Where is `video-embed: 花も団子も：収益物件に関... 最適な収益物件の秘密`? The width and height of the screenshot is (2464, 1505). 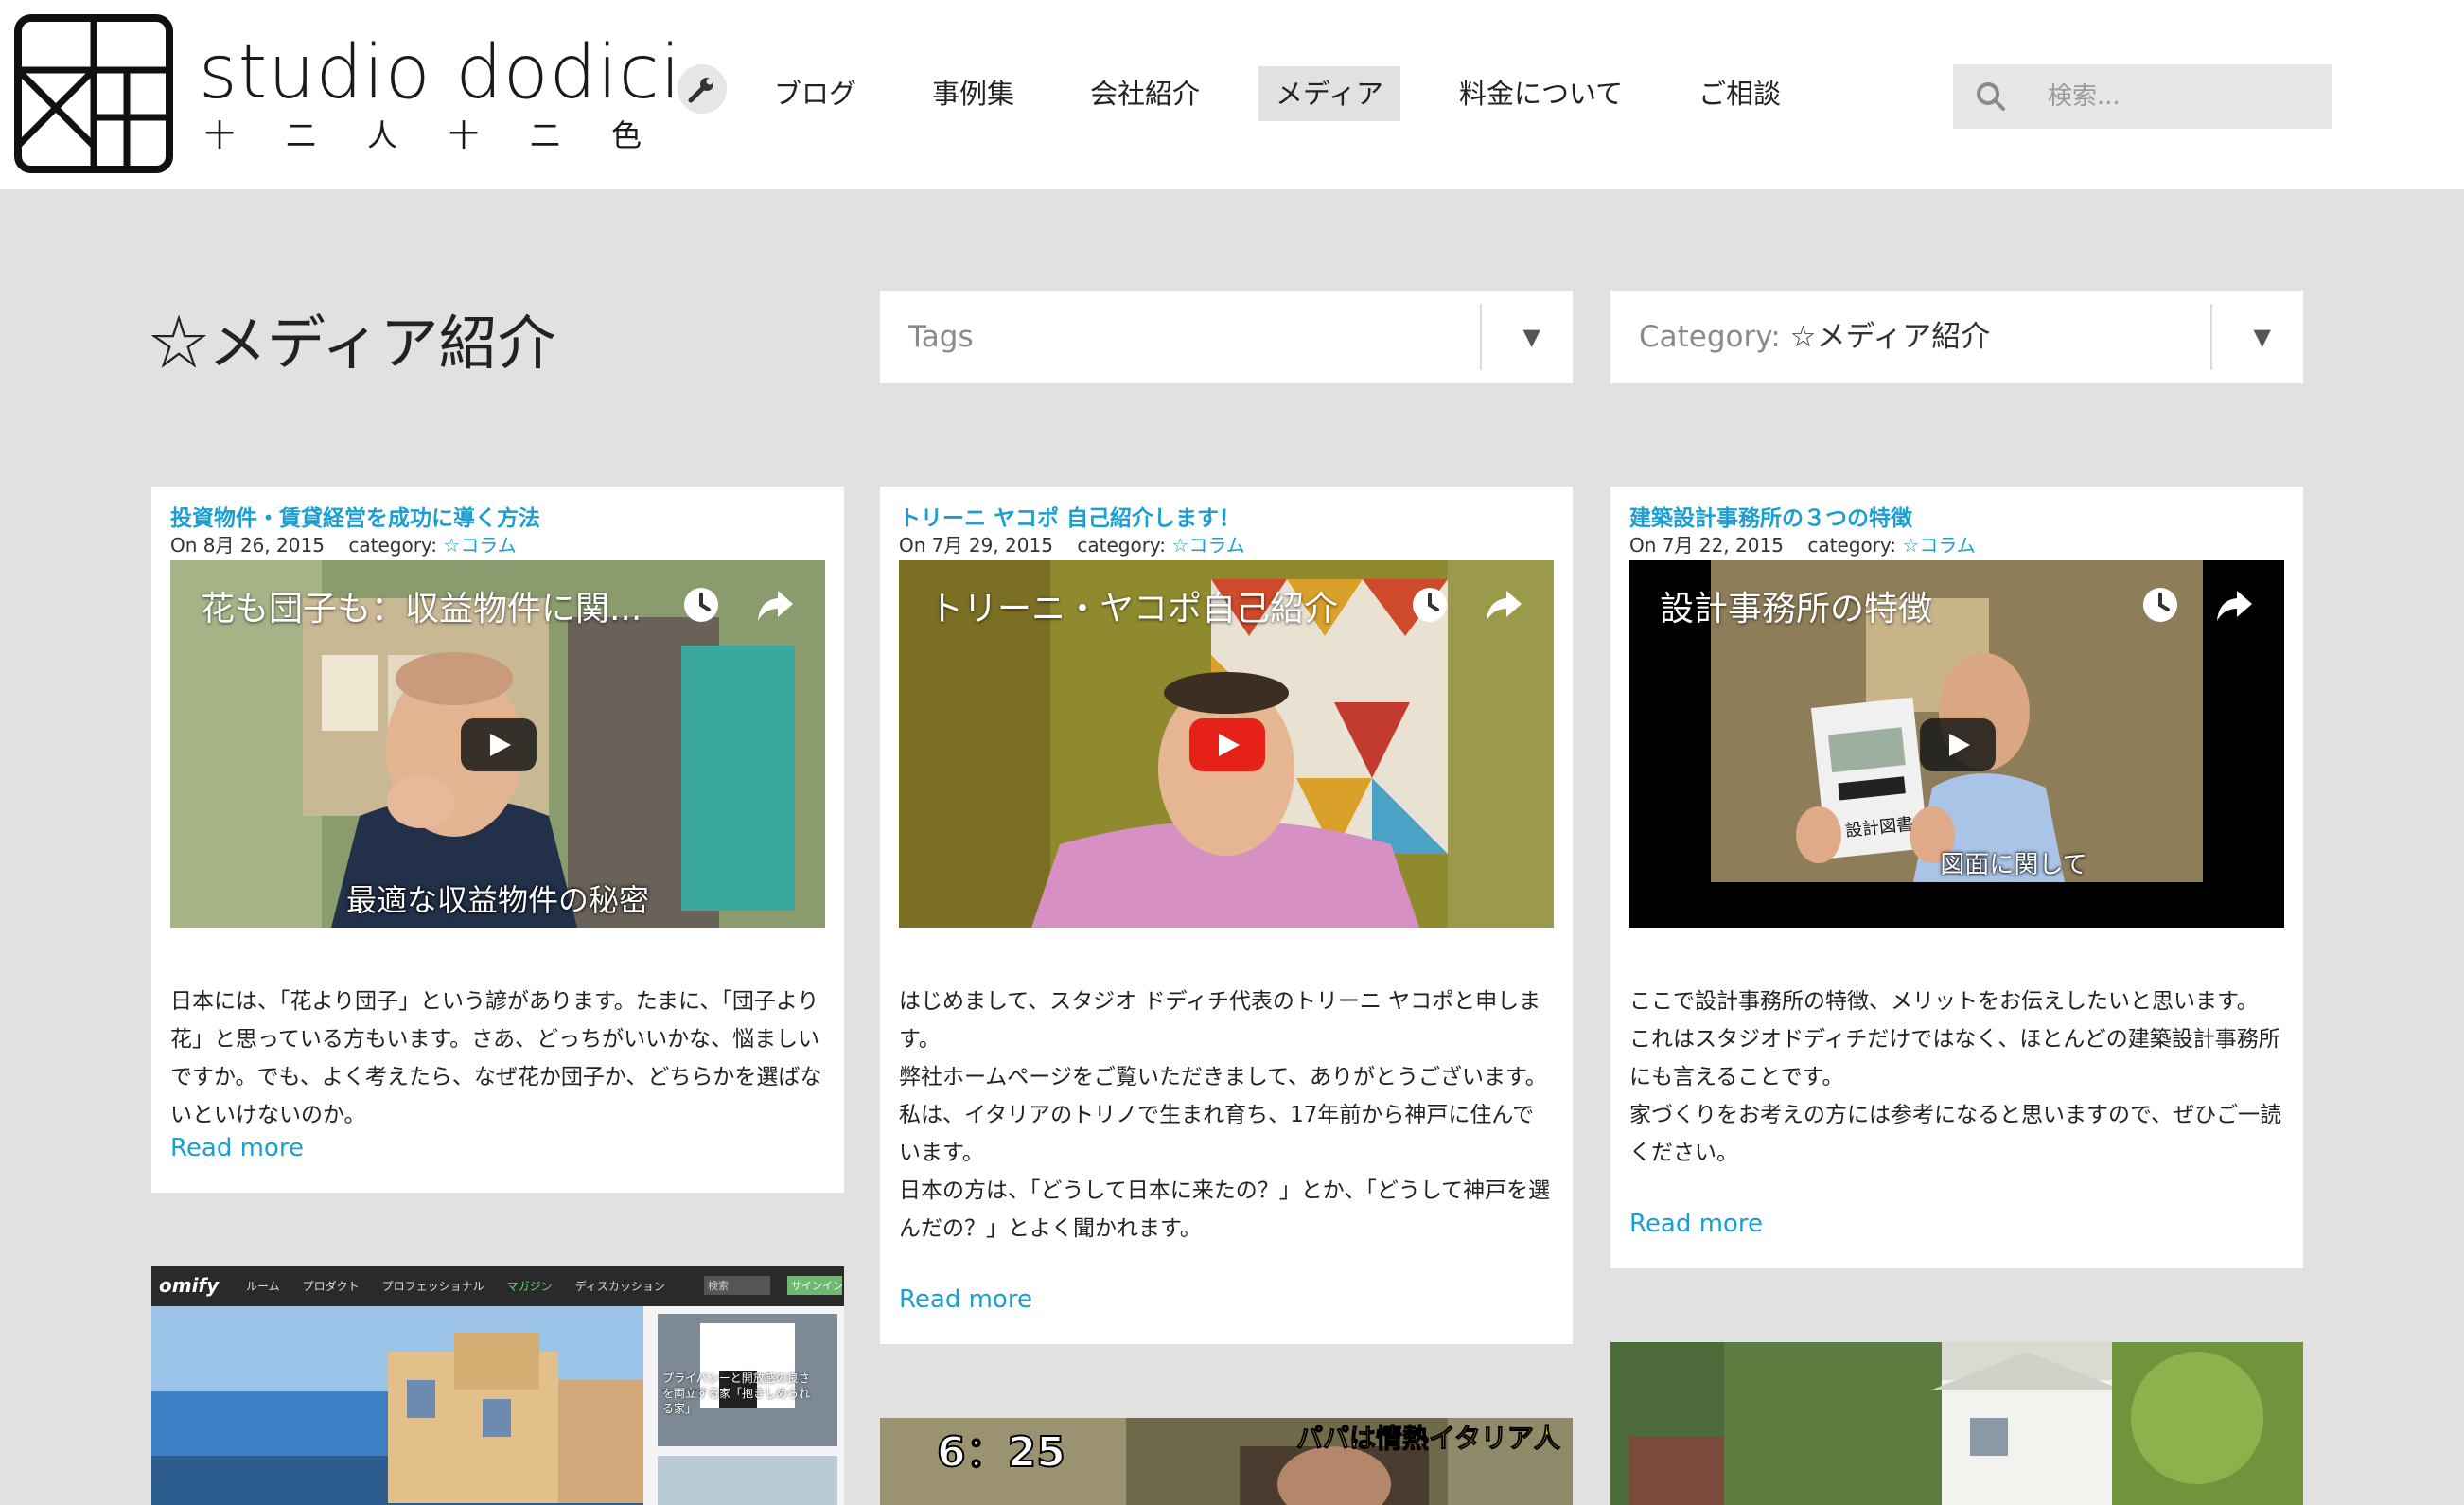
video-embed: 花も団子も：収益物件に関... 最適な収益物件の秘密 is located at coordinates (498, 744).